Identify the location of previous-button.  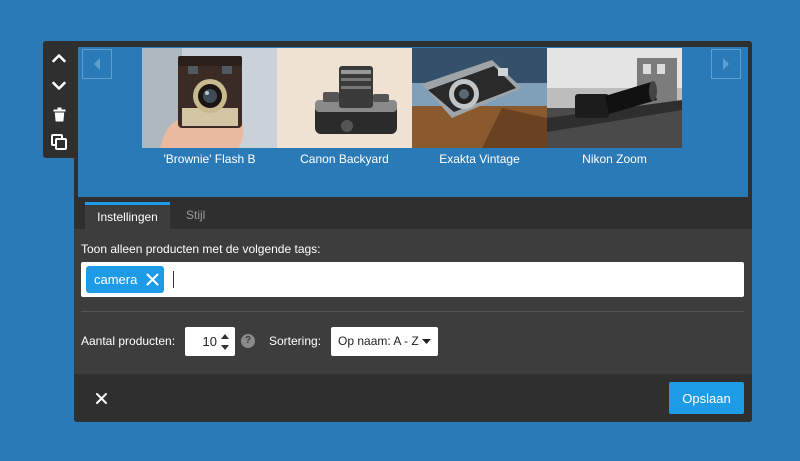
(97, 64).